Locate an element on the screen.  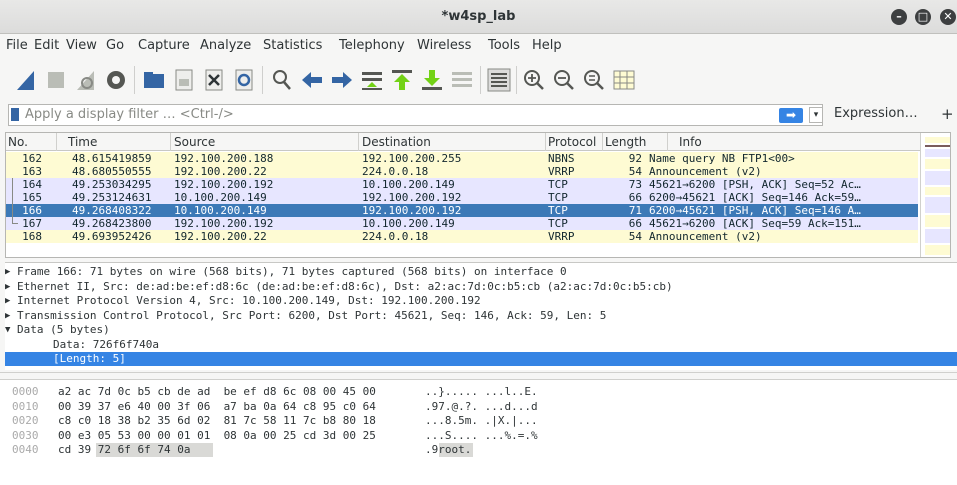
detail-tree-item: Data: 726f6f740a is located at coordinates (481, 345).